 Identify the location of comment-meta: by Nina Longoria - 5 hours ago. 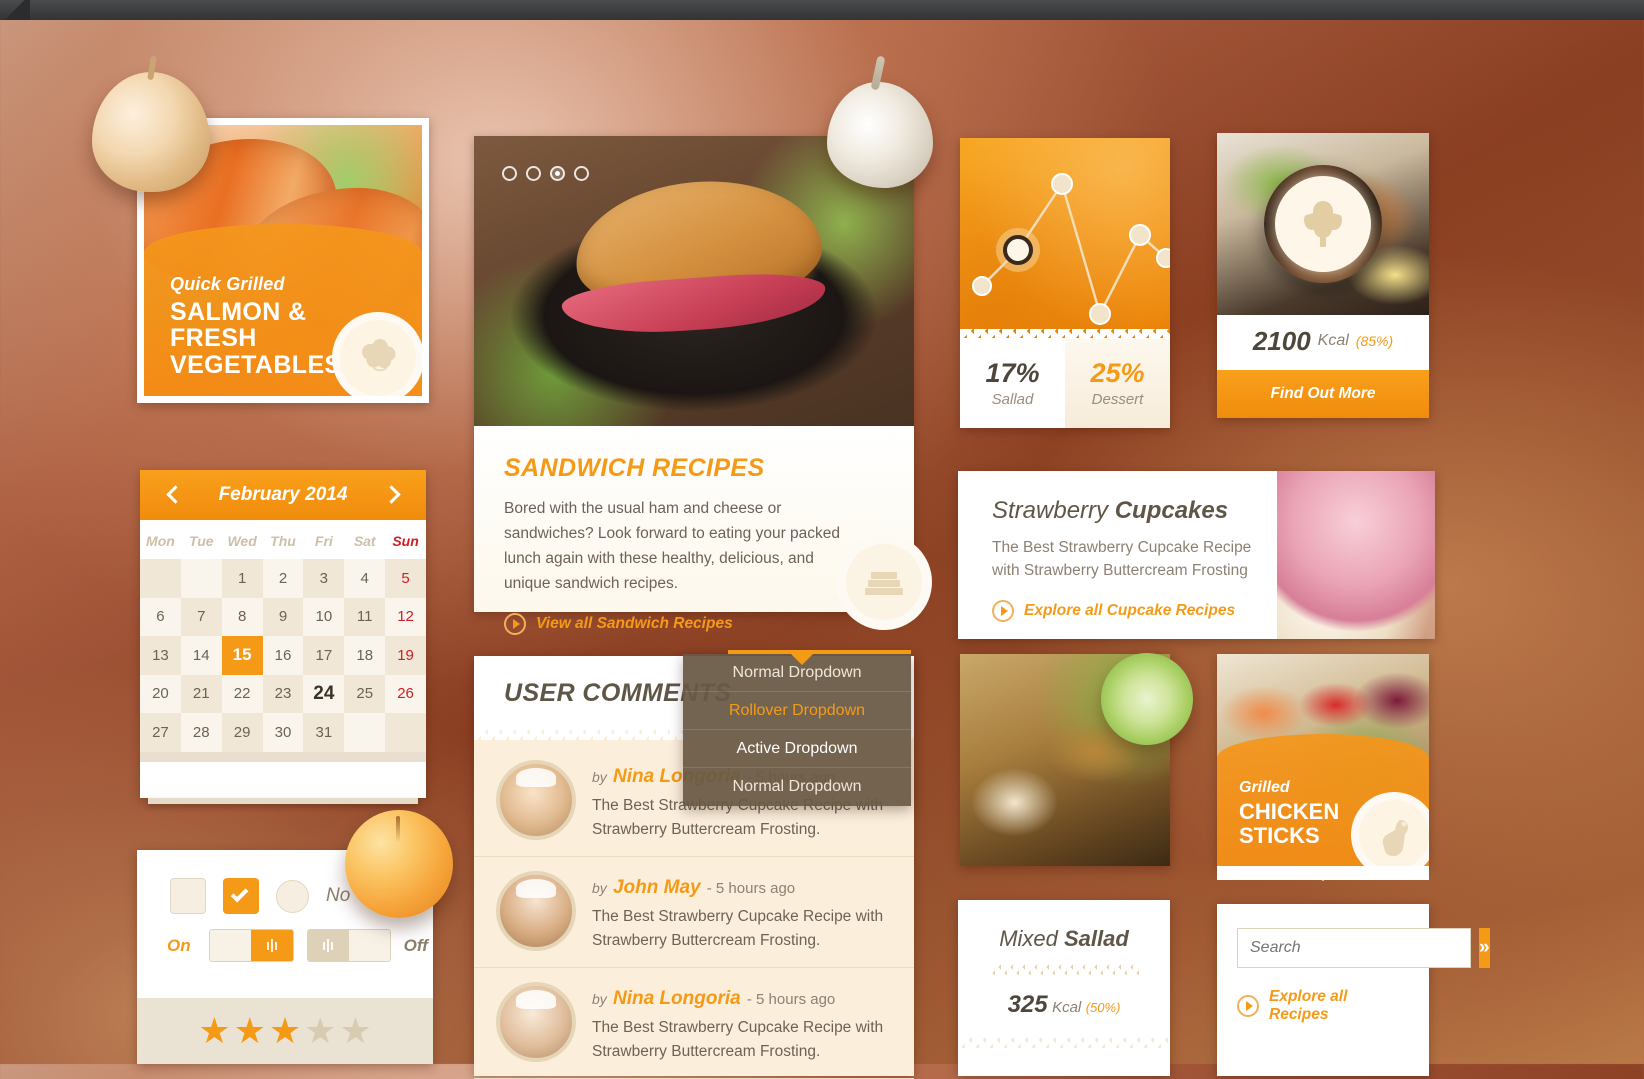
(742, 996).